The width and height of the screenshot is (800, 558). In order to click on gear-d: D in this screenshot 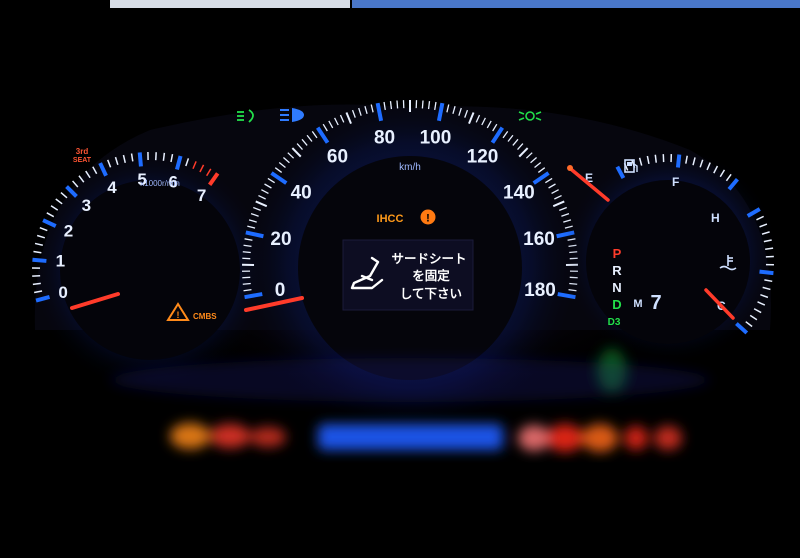, I will do `click(616, 304)`.